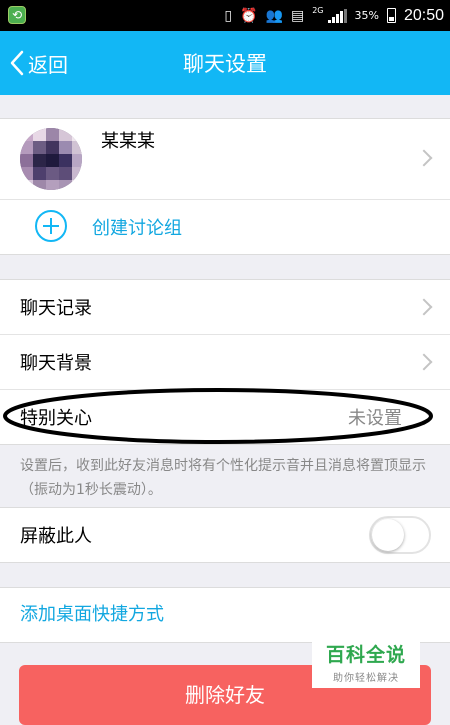 Image resolution: width=450 pixels, height=725 pixels. I want to click on watermark-title: 百科全说, so click(365, 655).